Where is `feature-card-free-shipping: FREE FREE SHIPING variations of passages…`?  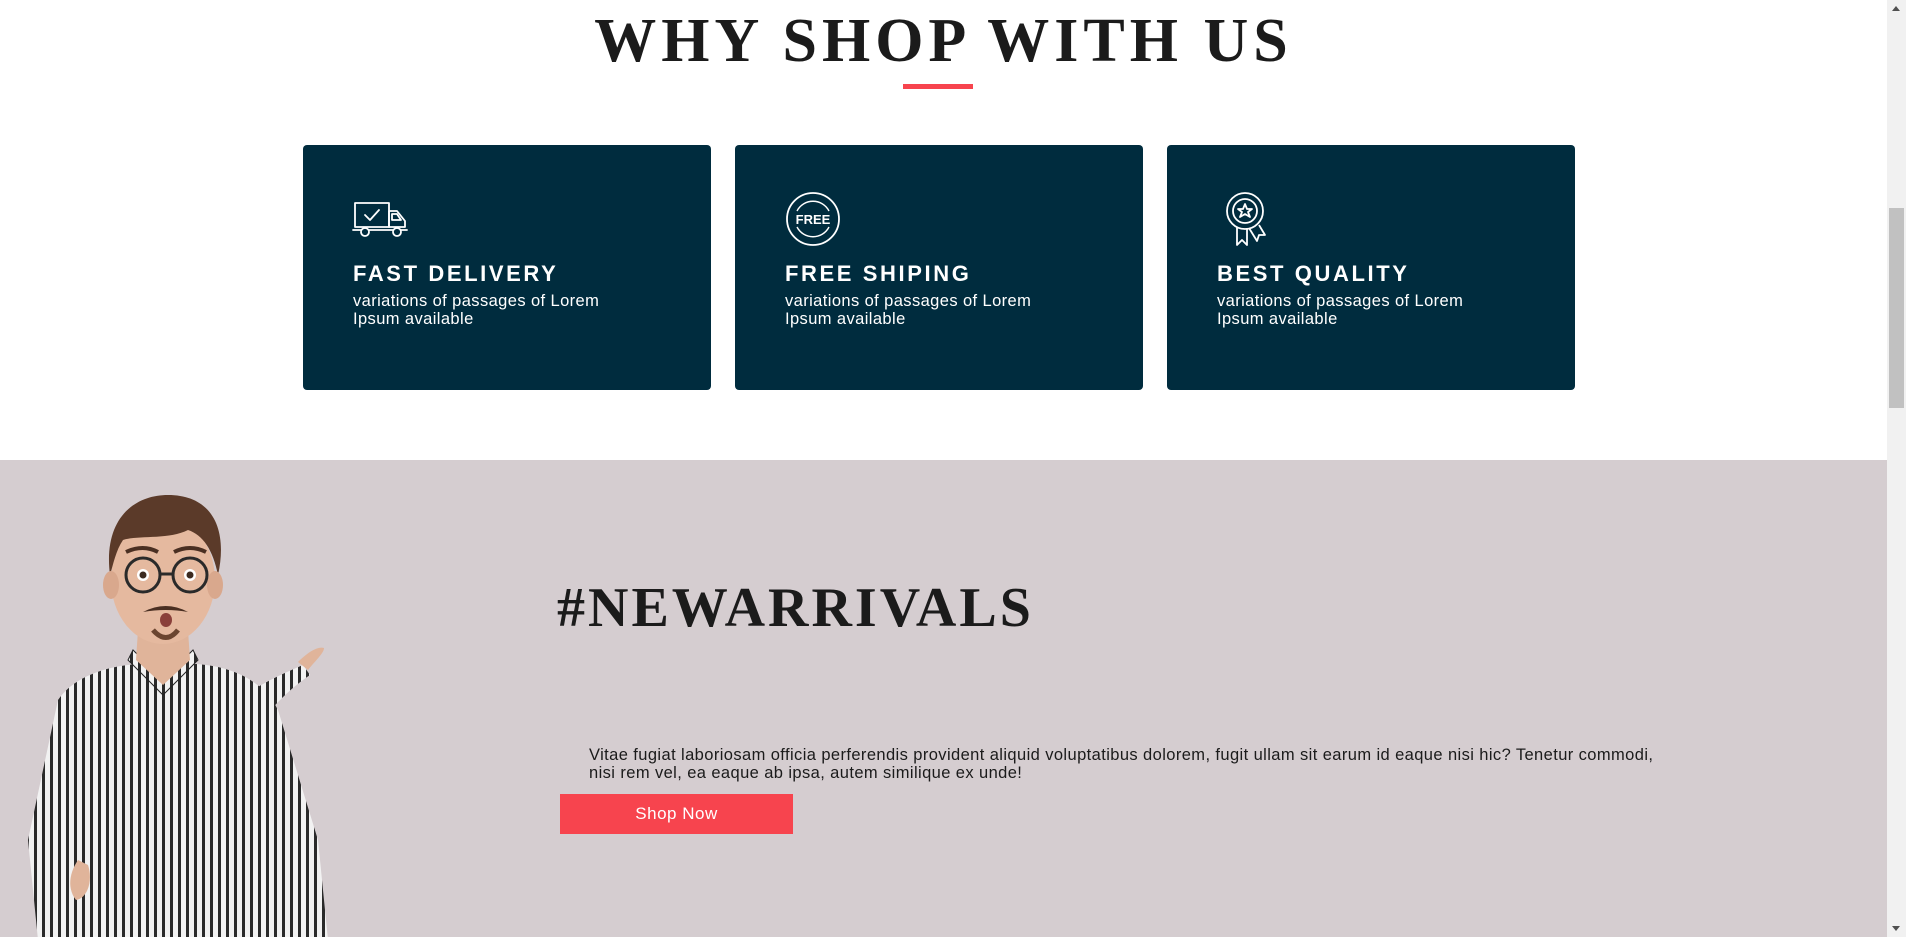
feature-card-free-shipping: FREE FREE SHIPING variations of passages… is located at coordinates (939, 267).